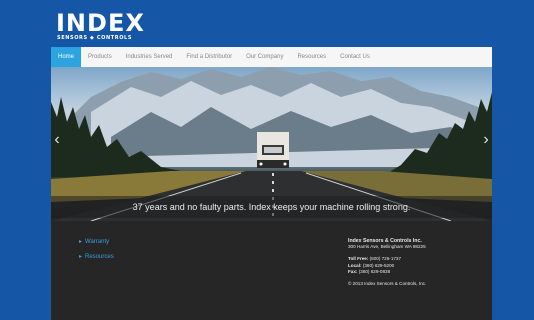 This screenshot has width=534, height=320. I want to click on footer-link-warranty: ▸ Warranty, so click(96, 241).